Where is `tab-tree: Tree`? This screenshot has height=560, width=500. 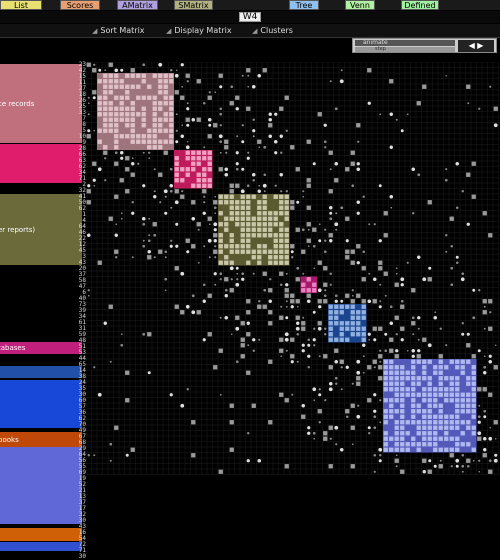 tab-tree: Tree is located at coordinates (304, 5).